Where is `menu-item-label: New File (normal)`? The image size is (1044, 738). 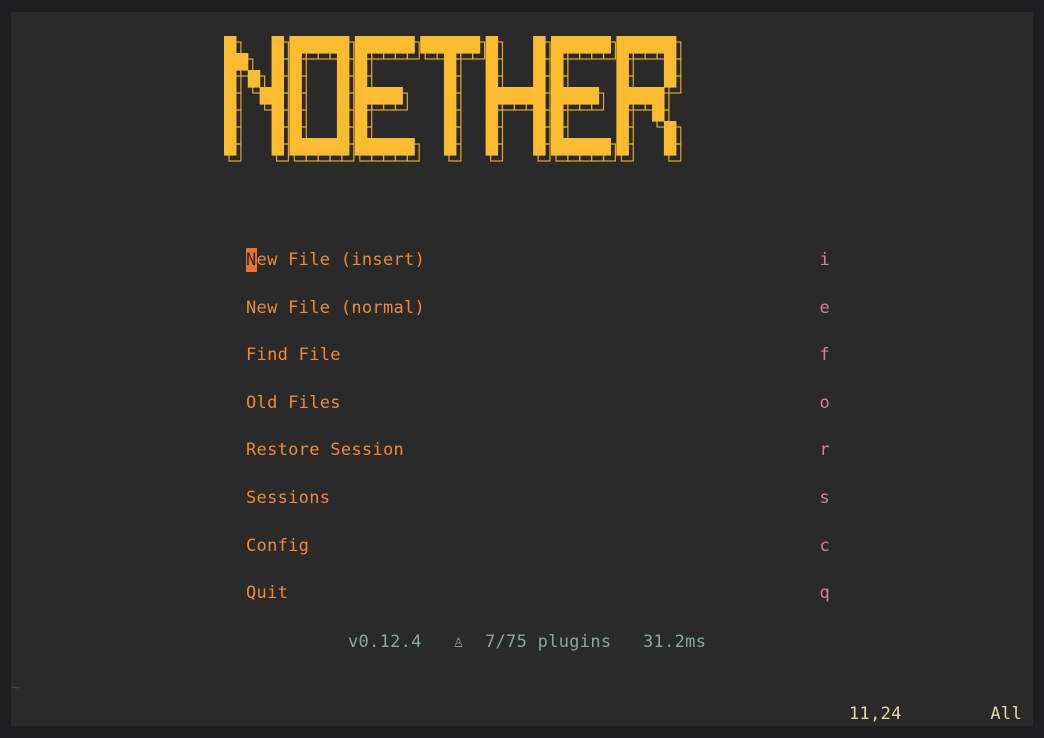
menu-item-label: New File (normal) is located at coordinates (336, 308).